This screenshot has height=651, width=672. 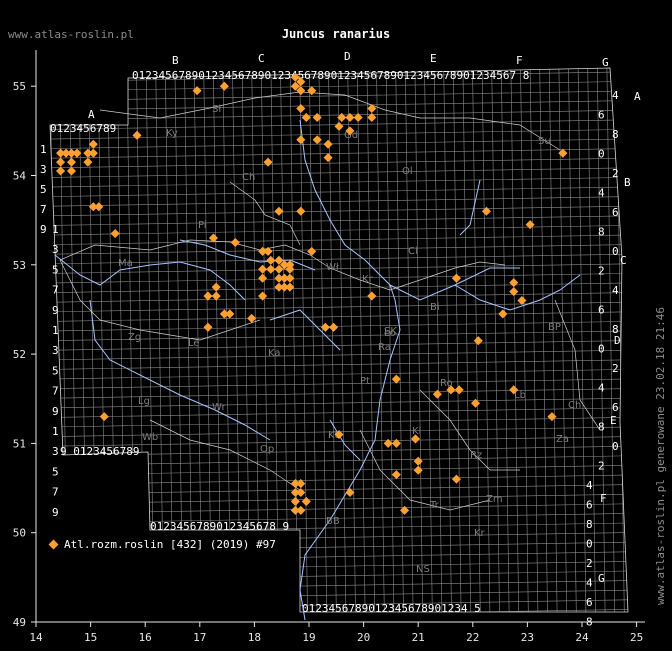 What do you see at coordinates (20, 176) in the screenshot?
I see `y-tick-label: 54` at bounding box center [20, 176].